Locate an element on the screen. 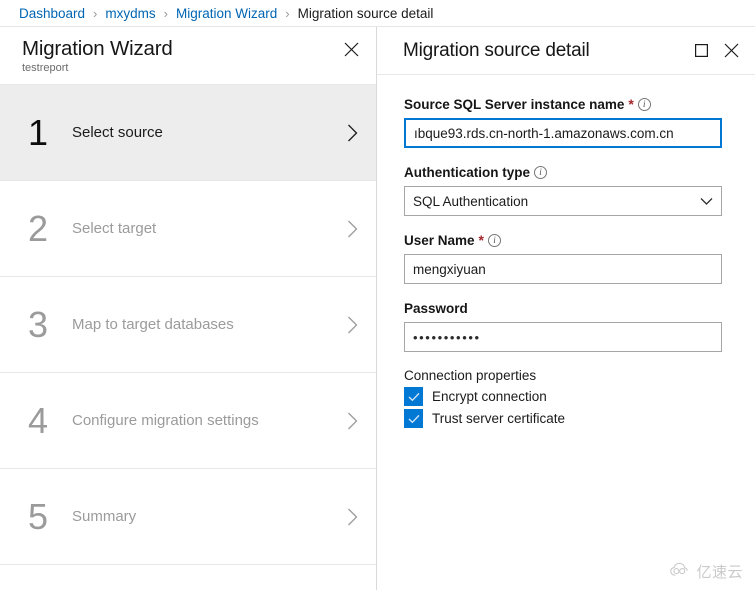  panel-title: Migration source detail is located at coordinates (496, 50).